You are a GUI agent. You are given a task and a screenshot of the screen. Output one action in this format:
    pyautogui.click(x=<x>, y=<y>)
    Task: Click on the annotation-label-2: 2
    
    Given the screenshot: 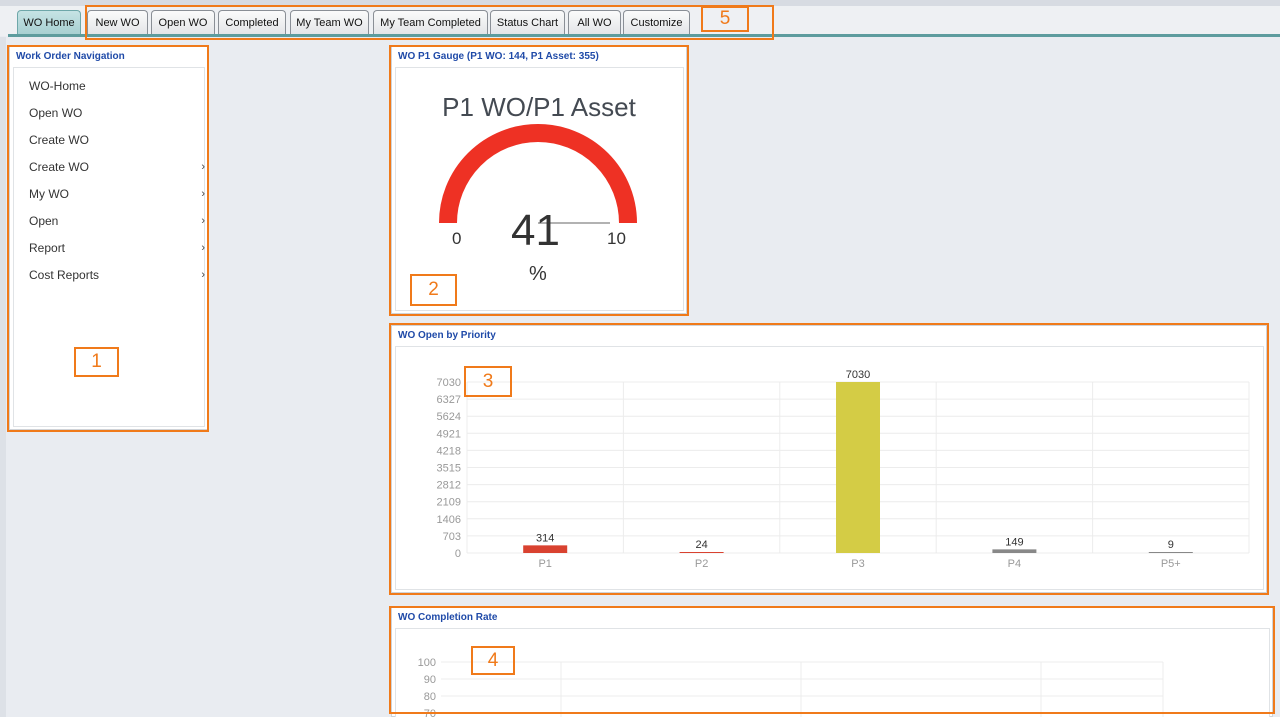 What is the action you would take?
    pyautogui.click(x=433, y=290)
    